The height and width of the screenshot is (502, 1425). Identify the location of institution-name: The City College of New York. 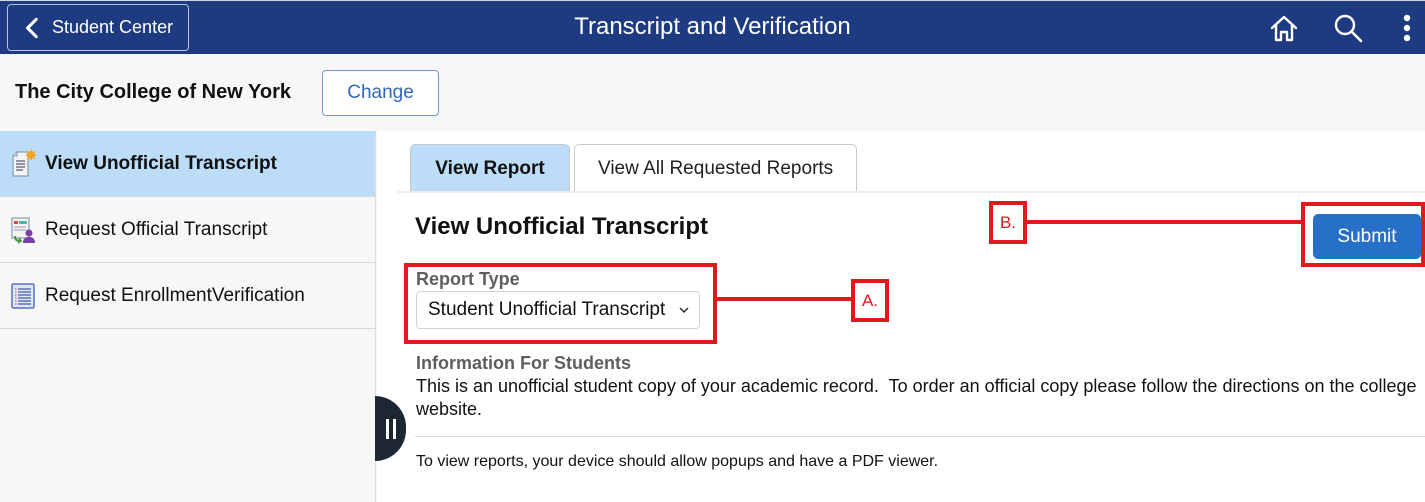
(153, 92).